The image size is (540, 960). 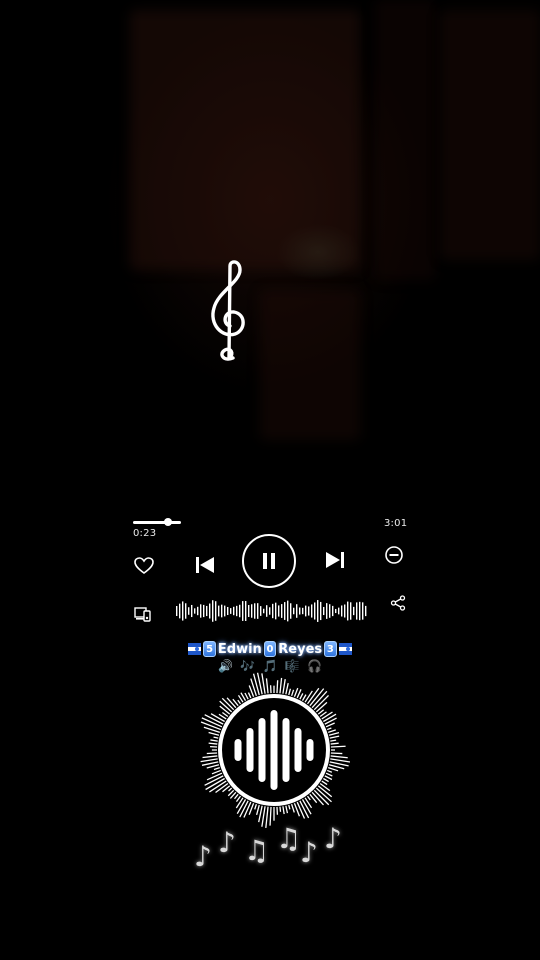 What do you see at coordinates (398, 603) in the screenshot?
I see `share-icon` at bounding box center [398, 603].